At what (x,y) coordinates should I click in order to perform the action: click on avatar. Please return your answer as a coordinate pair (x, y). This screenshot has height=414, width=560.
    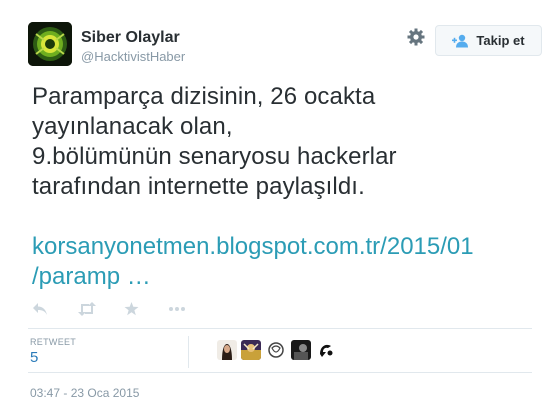
    Looking at the image, I should click on (50, 44).